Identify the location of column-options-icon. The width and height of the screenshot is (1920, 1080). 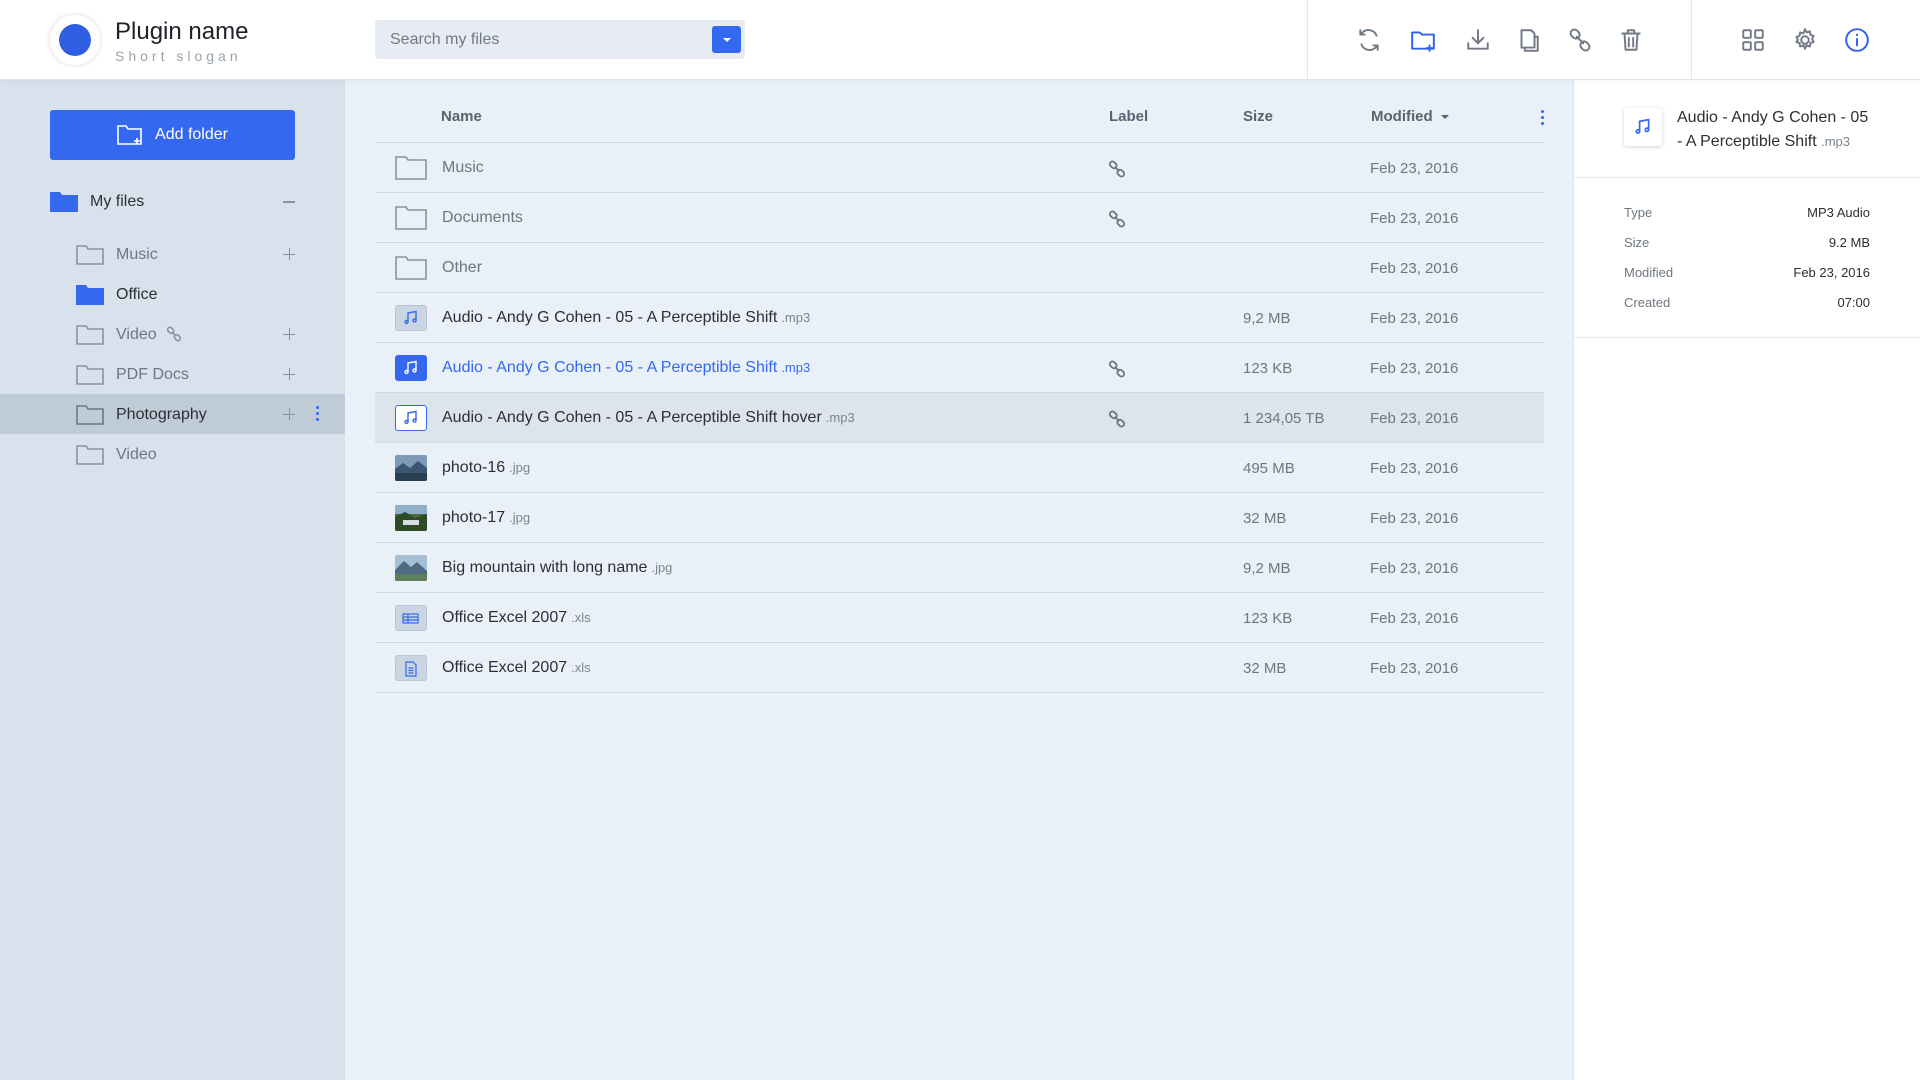
(1542, 118).